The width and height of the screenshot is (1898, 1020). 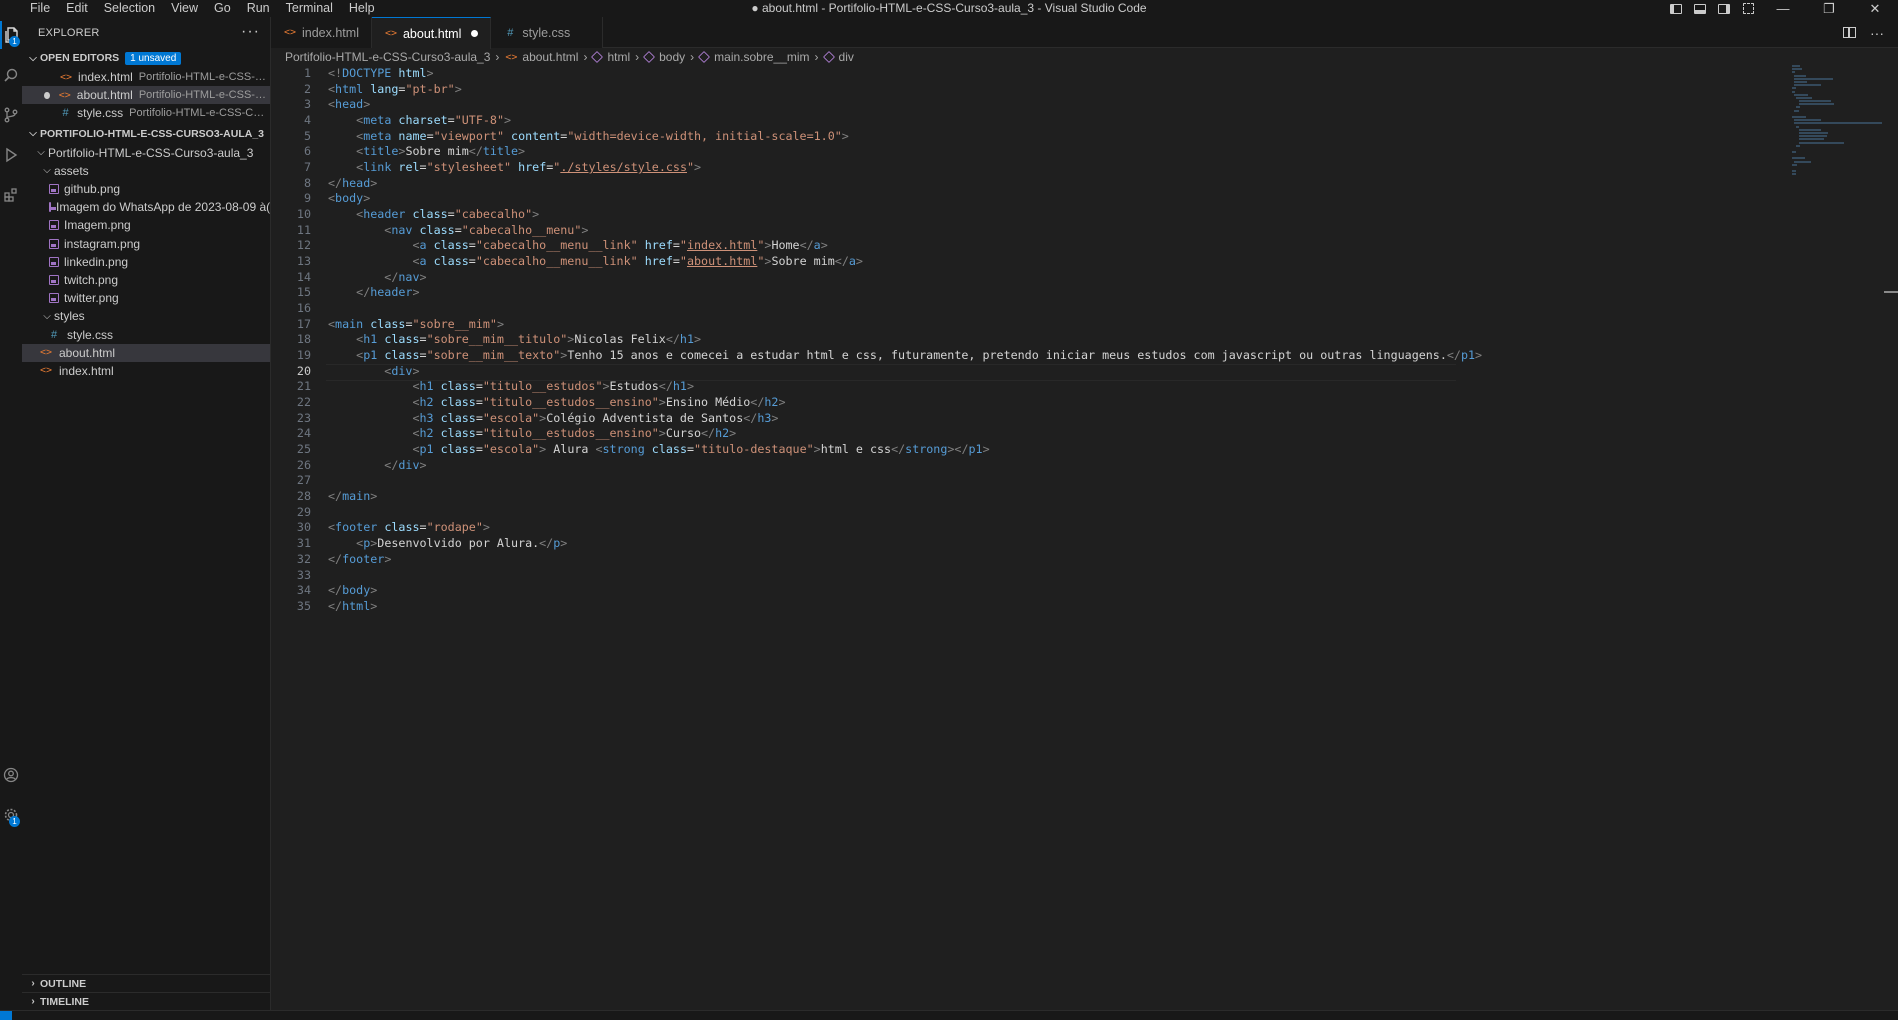 I want to click on breadcrumb-item: html, so click(x=618, y=57).